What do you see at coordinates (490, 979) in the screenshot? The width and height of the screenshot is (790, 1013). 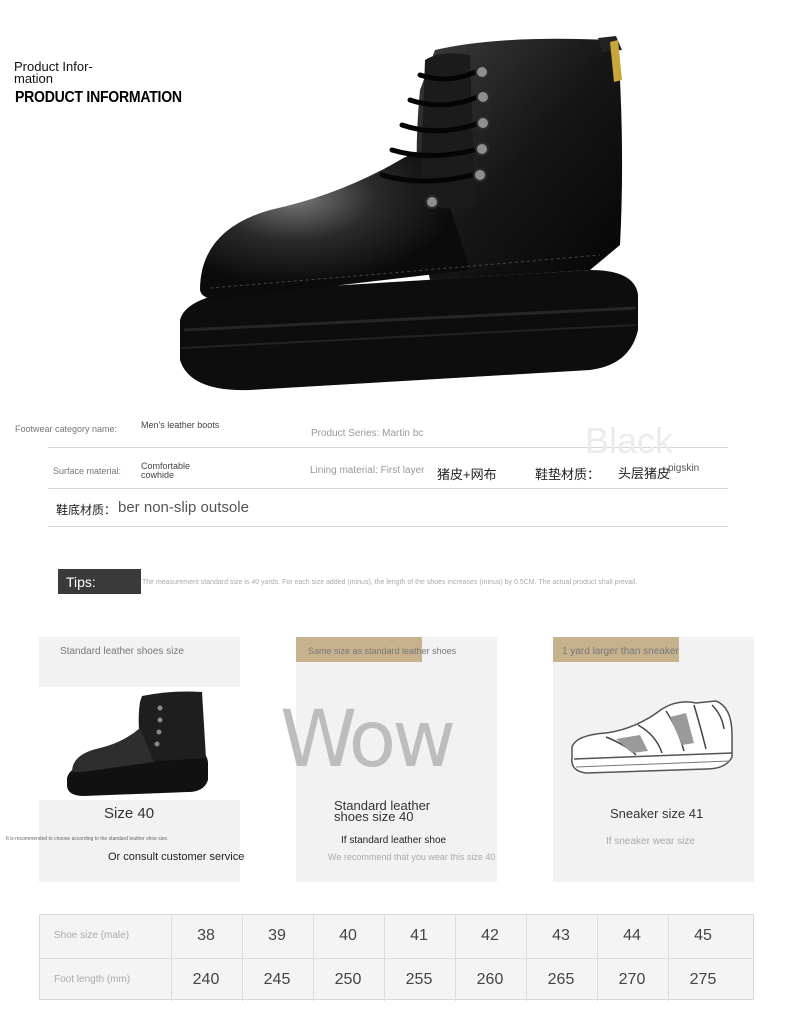 I see `table-cell: 260` at bounding box center [490, 979].